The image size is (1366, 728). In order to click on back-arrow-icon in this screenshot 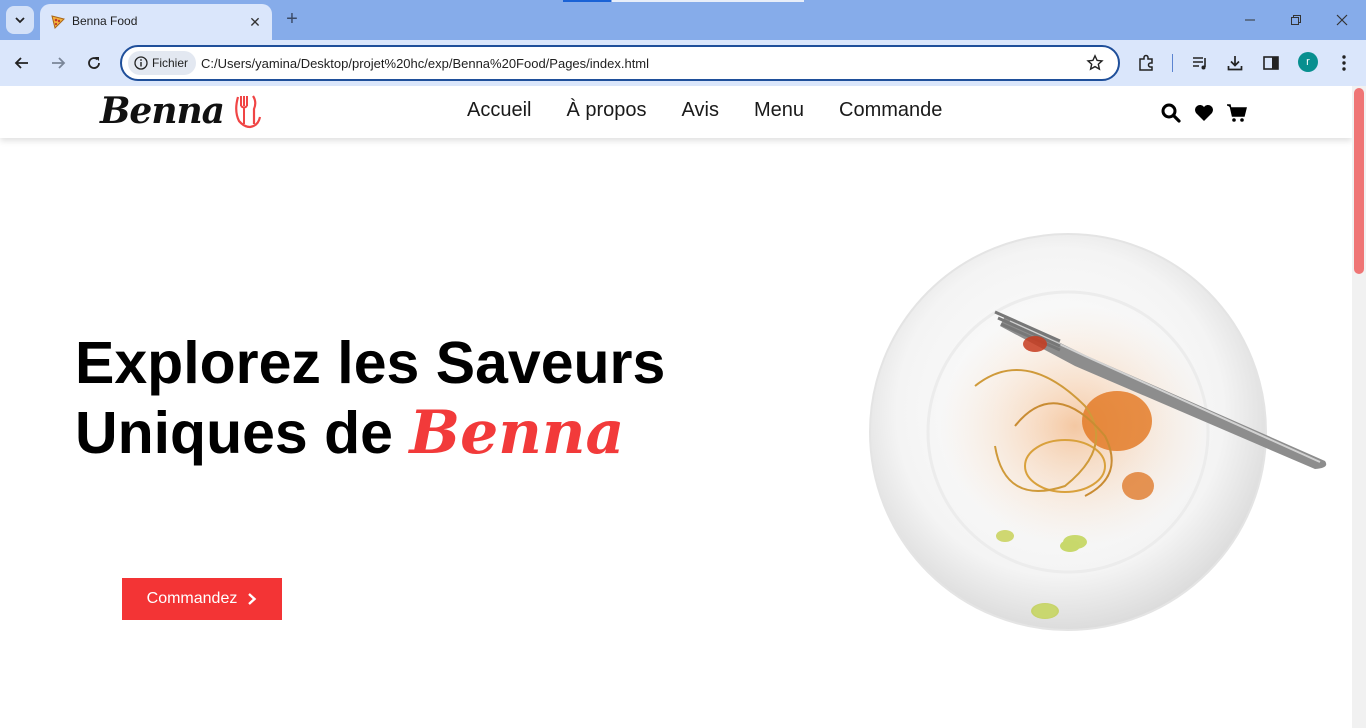, I will do `click(22, 63)`.